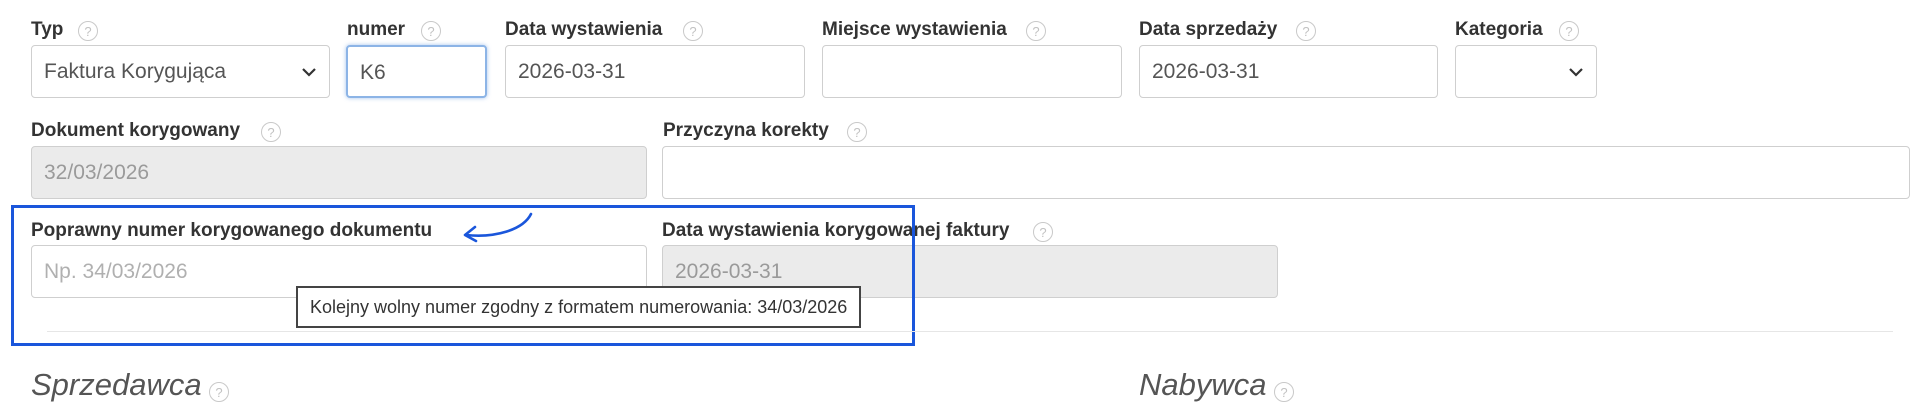  Describe the element at coordinates (1569, 31) in the screenshot. I see `kategoria-help-icon: ?` at that location.